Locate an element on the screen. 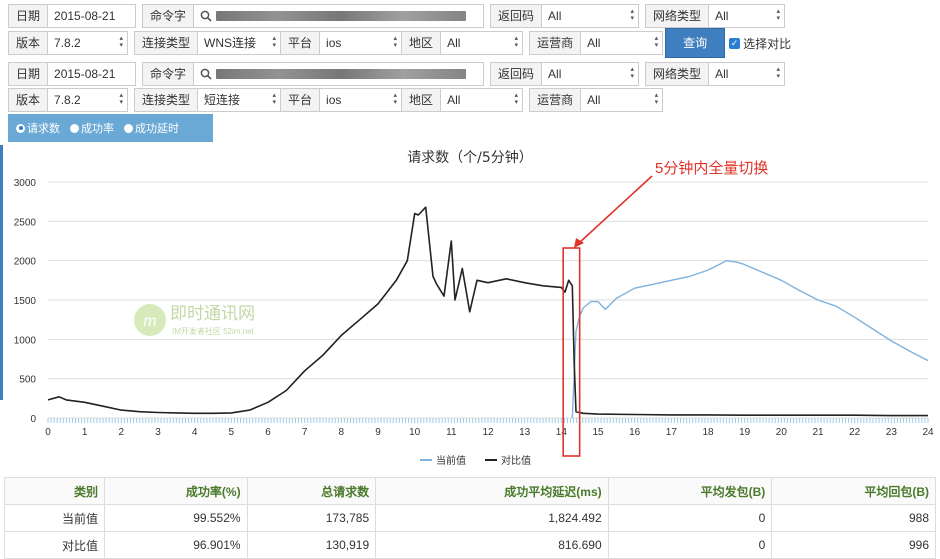 This screenshot has height=559, width=940. x-tick-label: 8 is located at coordinates (342, 432).